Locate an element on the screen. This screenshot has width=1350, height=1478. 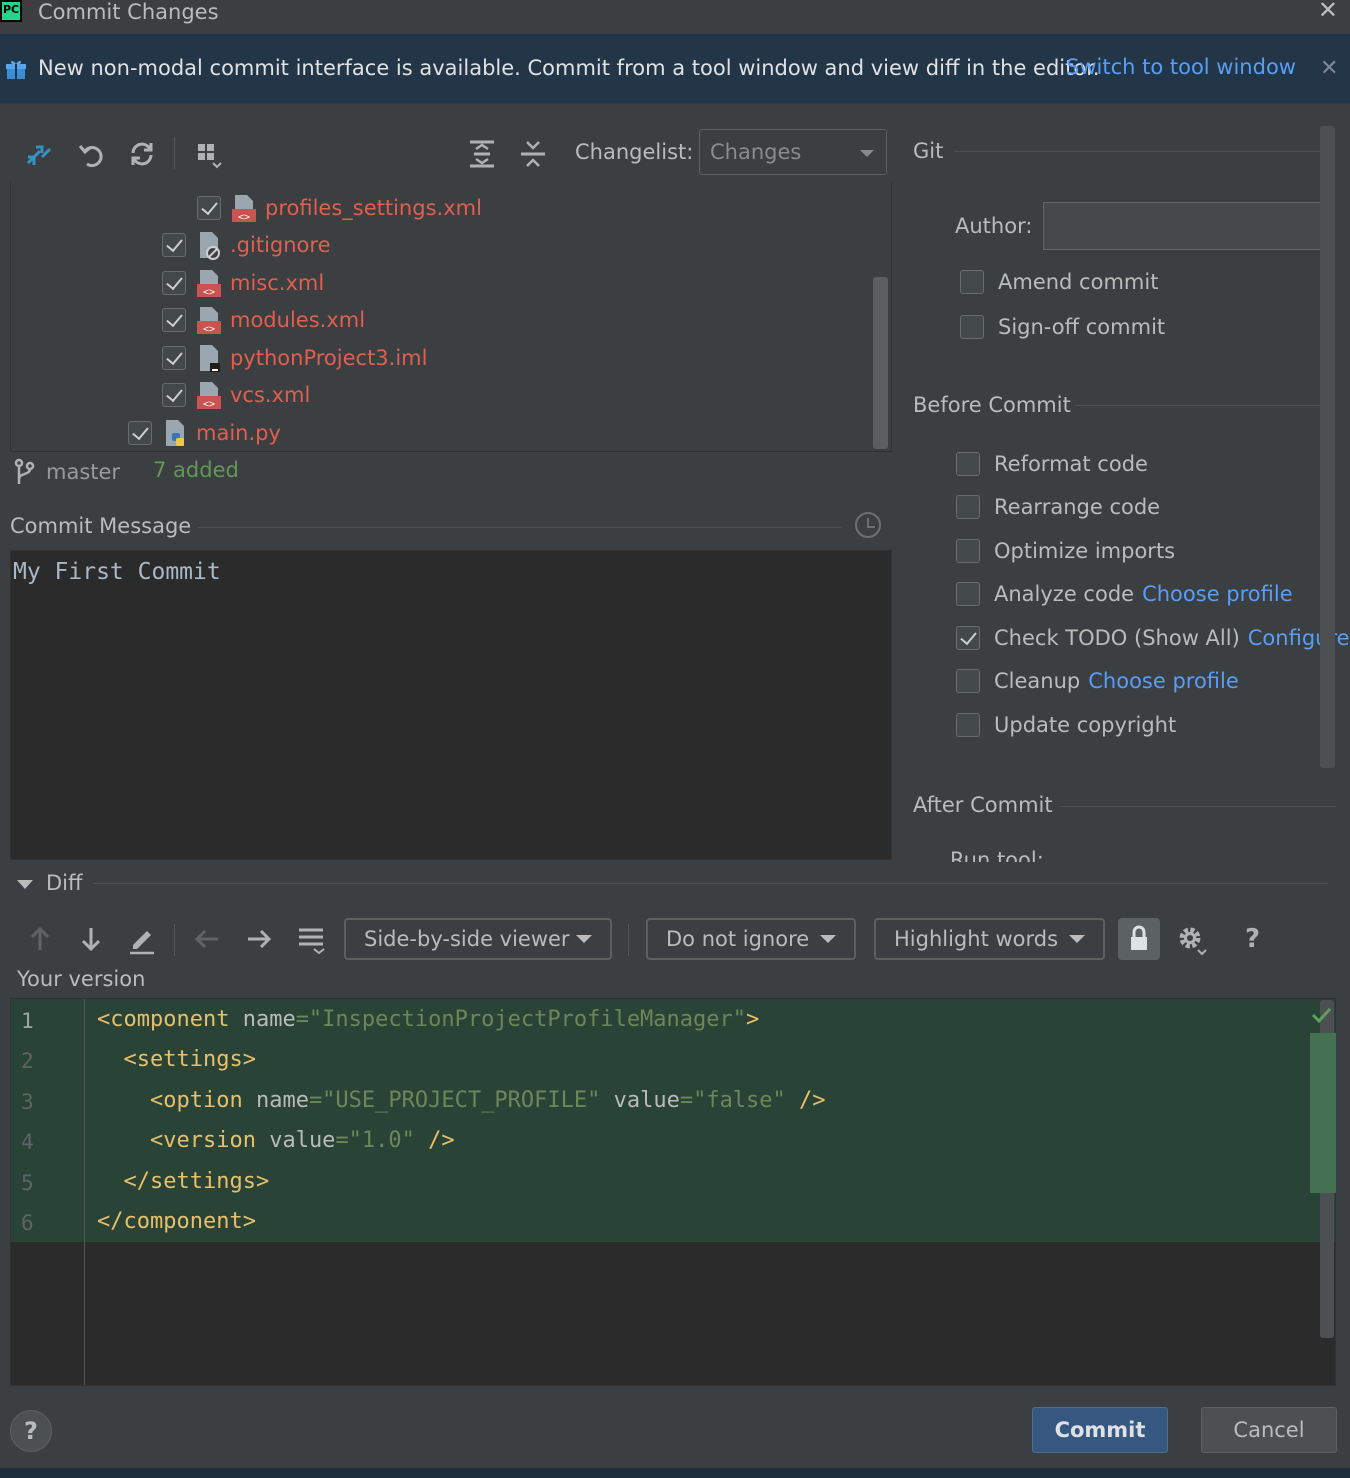
before-commit-option: Rearrange code is located at coordinates (1058, 507).